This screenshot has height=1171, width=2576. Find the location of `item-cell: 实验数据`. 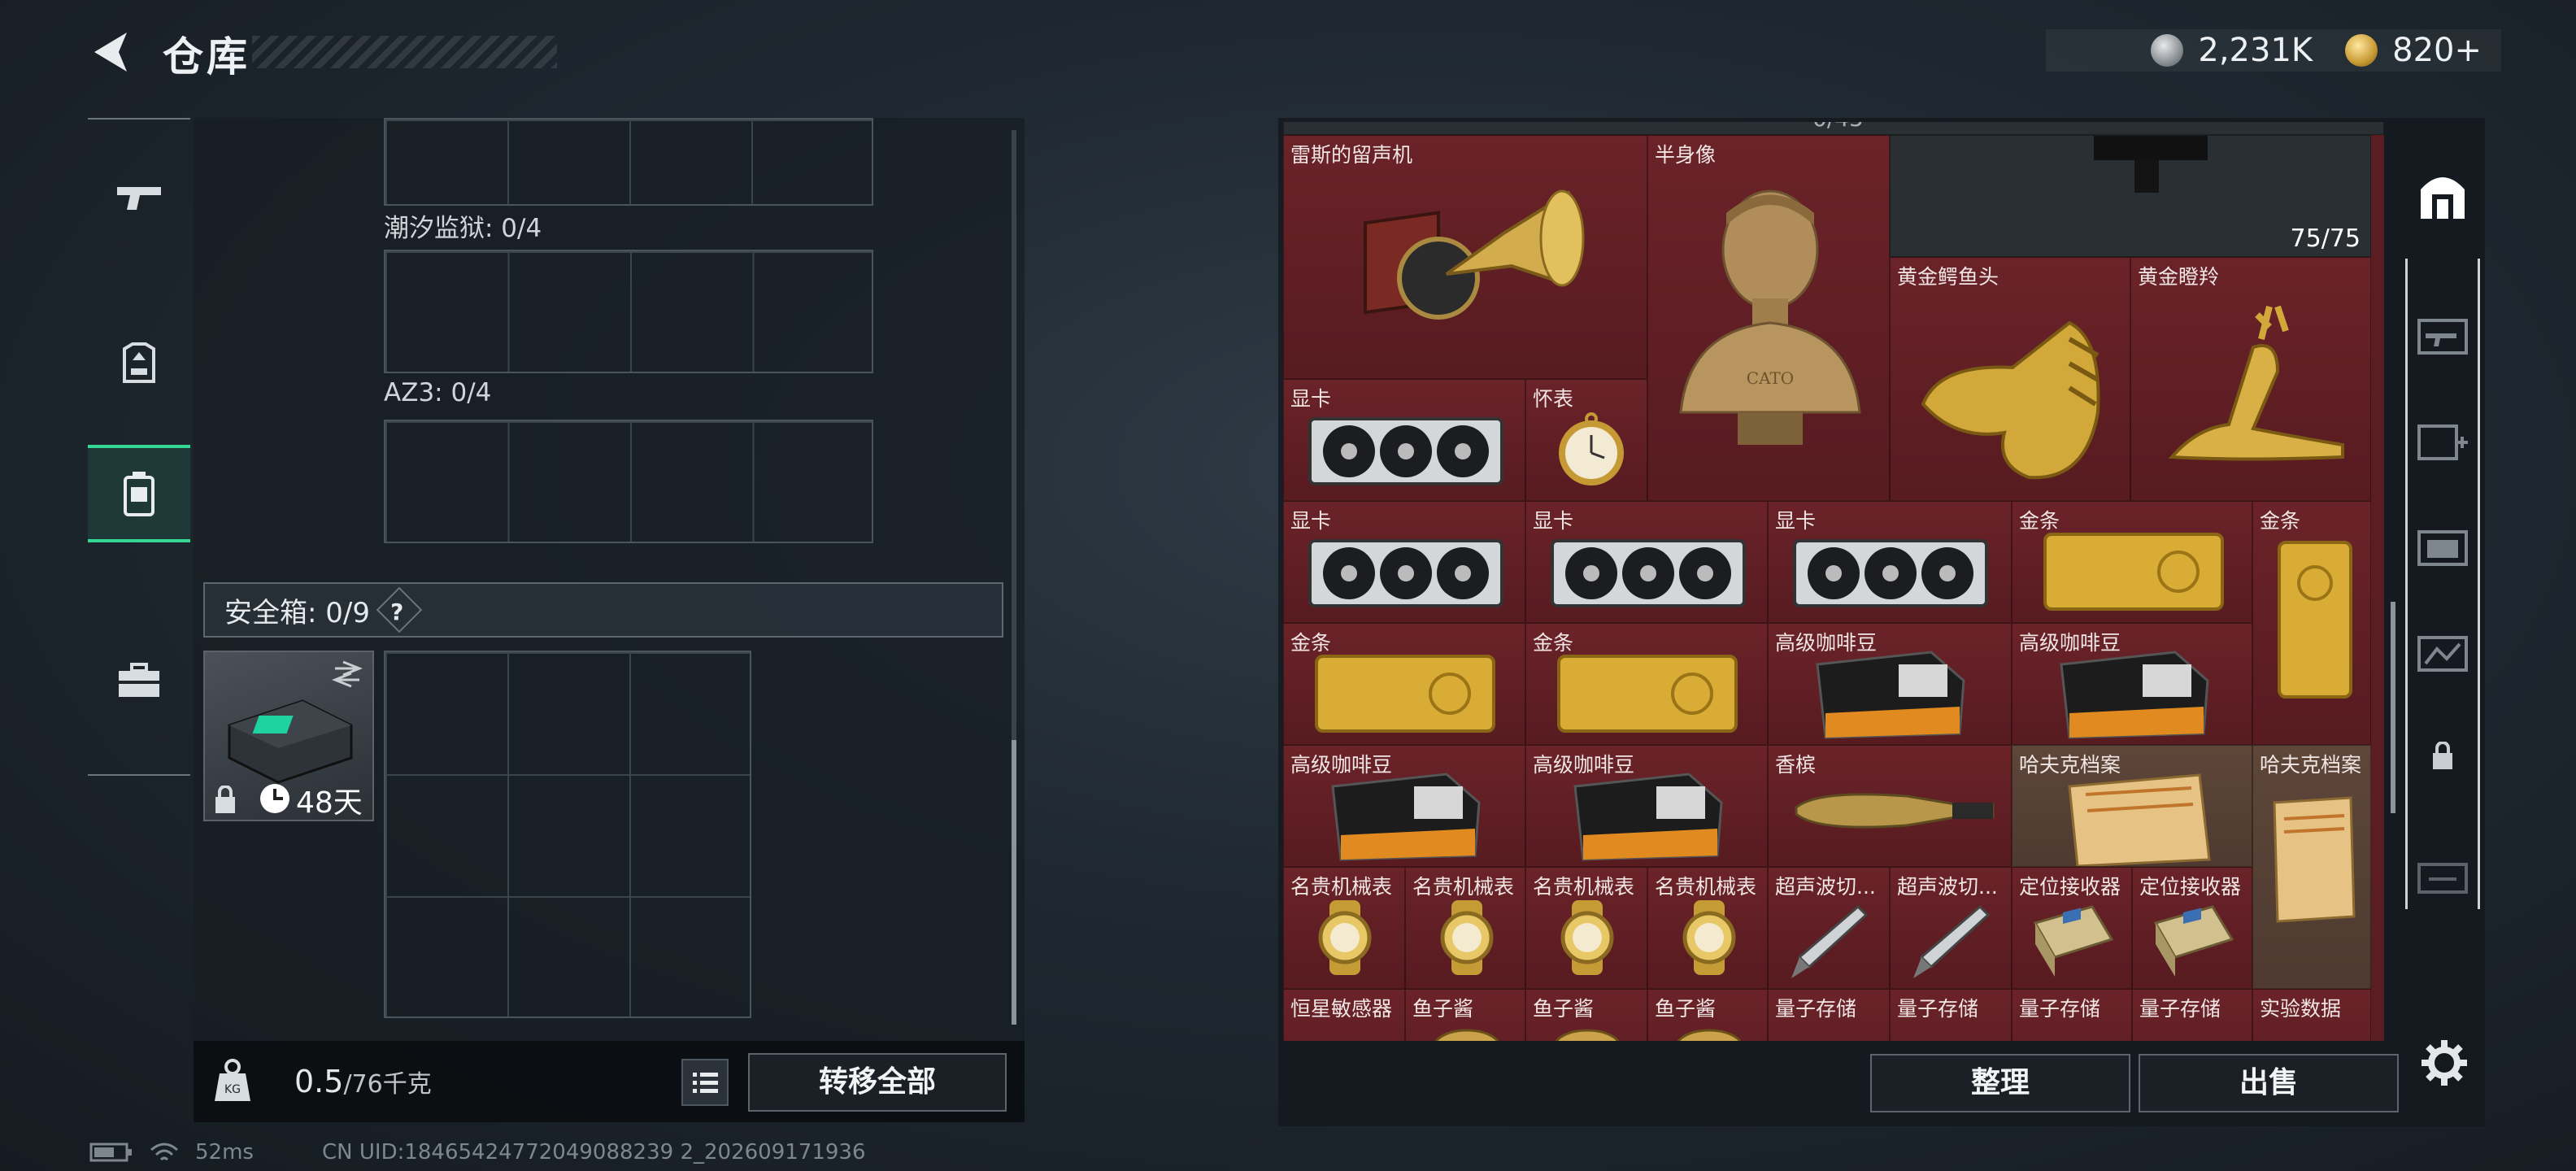

item-cell: 实验数据 is located at coordinates (2311, 1015).